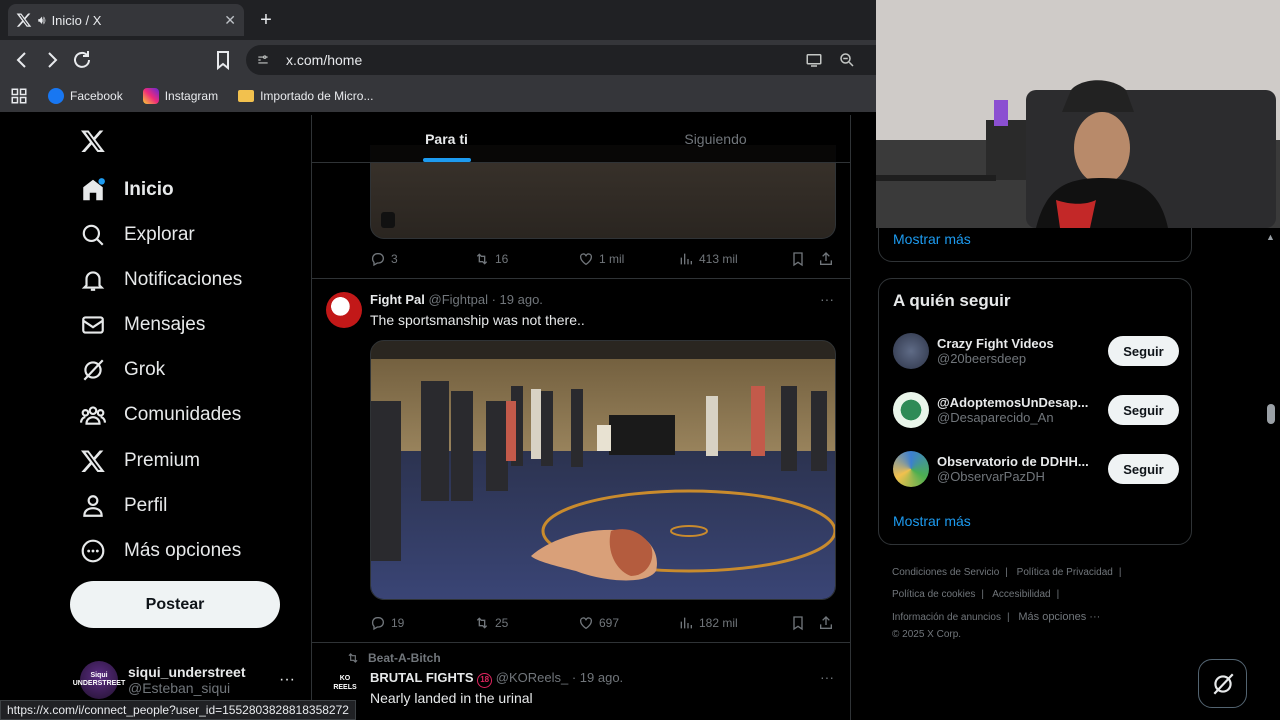 Image resolution: width=1280 pixels, height=720 pixels. I want to click on tab-close-icon: ✕, so click(230, 20).